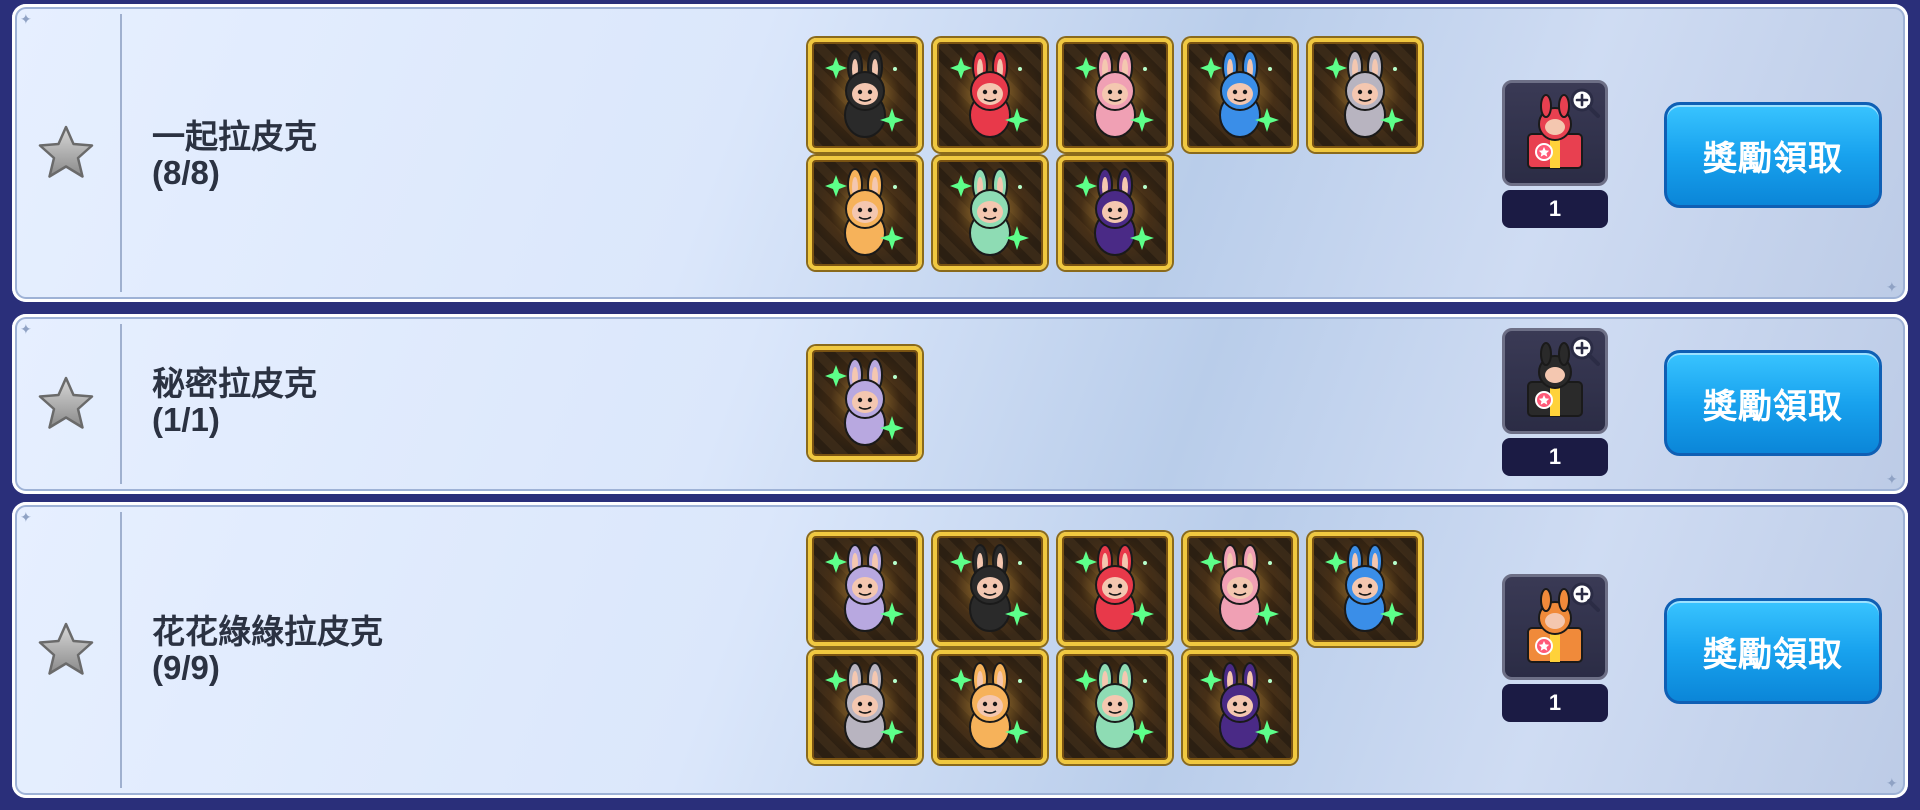 The image size is (1920, 810). What do you see at coordinates (186, 172) in the screenshot?
I see `collection-progress: (8/8)` at bounding box center [186, 172].